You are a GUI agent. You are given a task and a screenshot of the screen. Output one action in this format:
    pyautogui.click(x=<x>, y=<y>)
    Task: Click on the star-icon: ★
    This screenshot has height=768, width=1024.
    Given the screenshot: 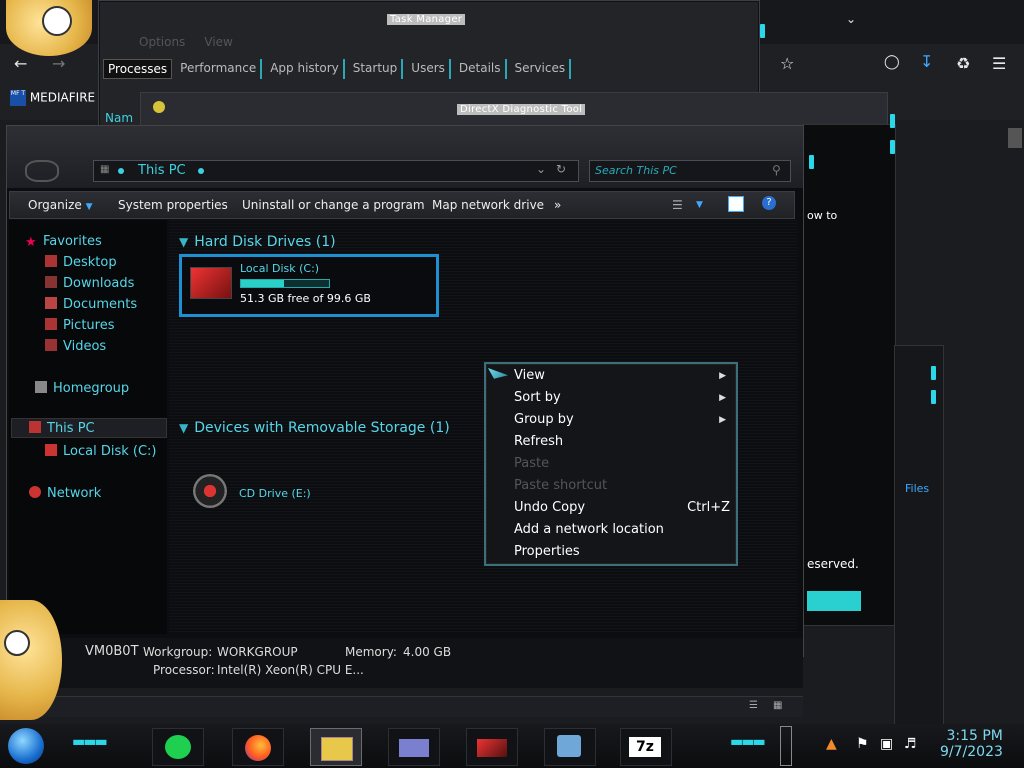 What is the action you would take?
    pyautogui.click(x=31, y=242)
    